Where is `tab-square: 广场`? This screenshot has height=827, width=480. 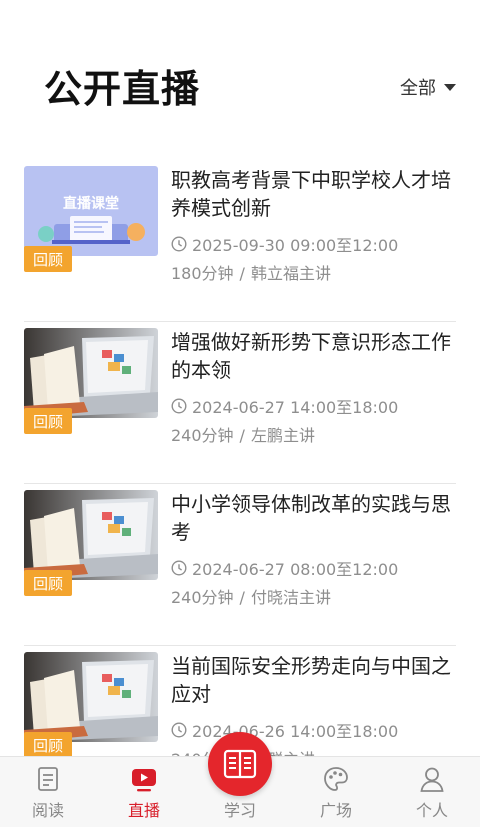
tab-square: 广场 is located at coordinates (336, 792).